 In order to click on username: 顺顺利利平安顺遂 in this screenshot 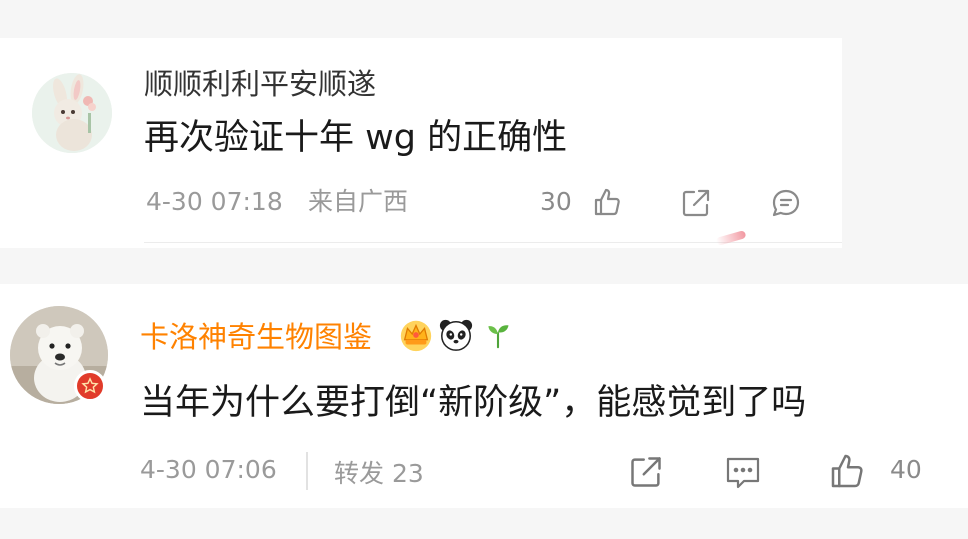, I will do `click(260, 84)`.